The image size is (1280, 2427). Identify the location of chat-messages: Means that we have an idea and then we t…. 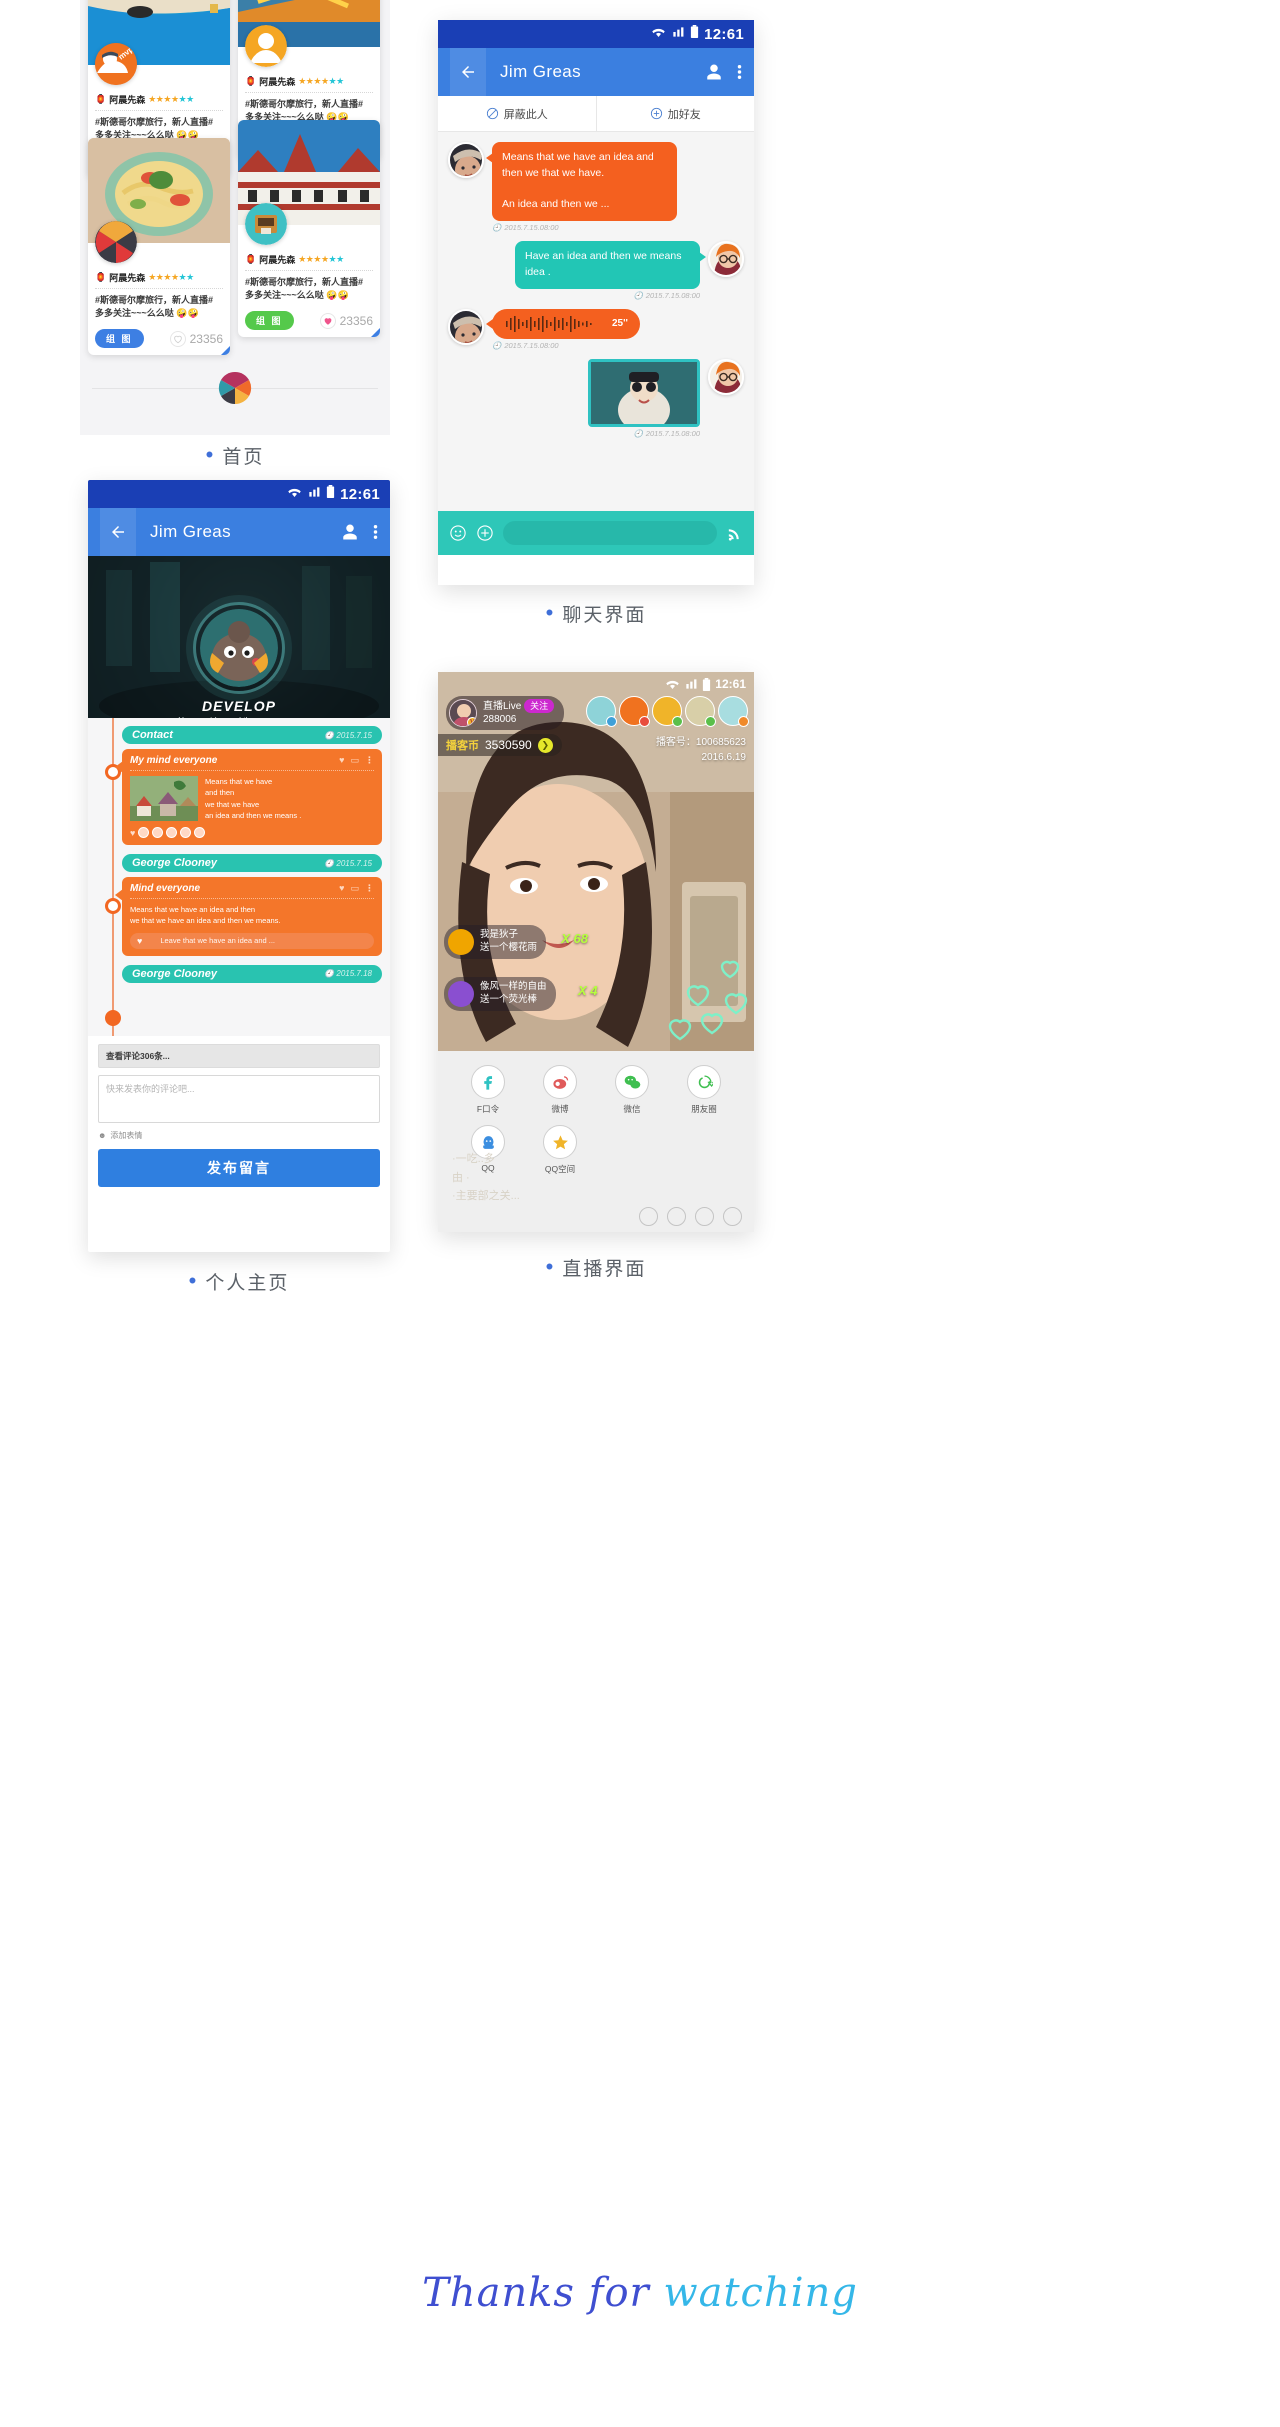
(596, 321).